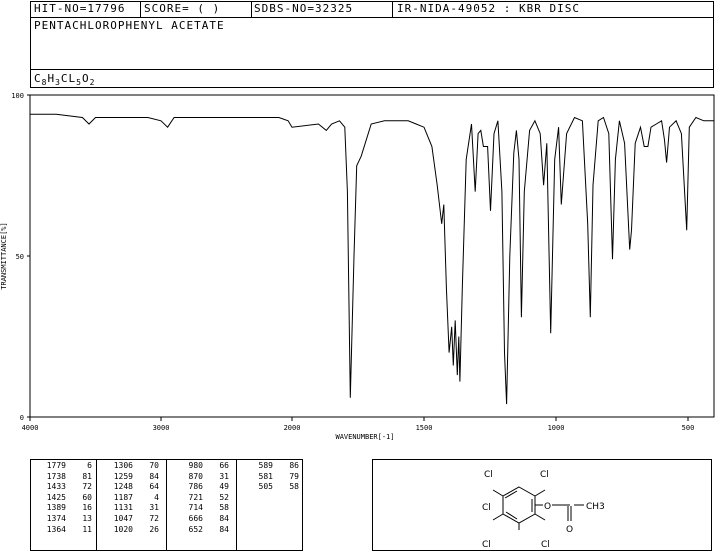  I want to click on peak-wavenumber: 714, so click(195, 508).